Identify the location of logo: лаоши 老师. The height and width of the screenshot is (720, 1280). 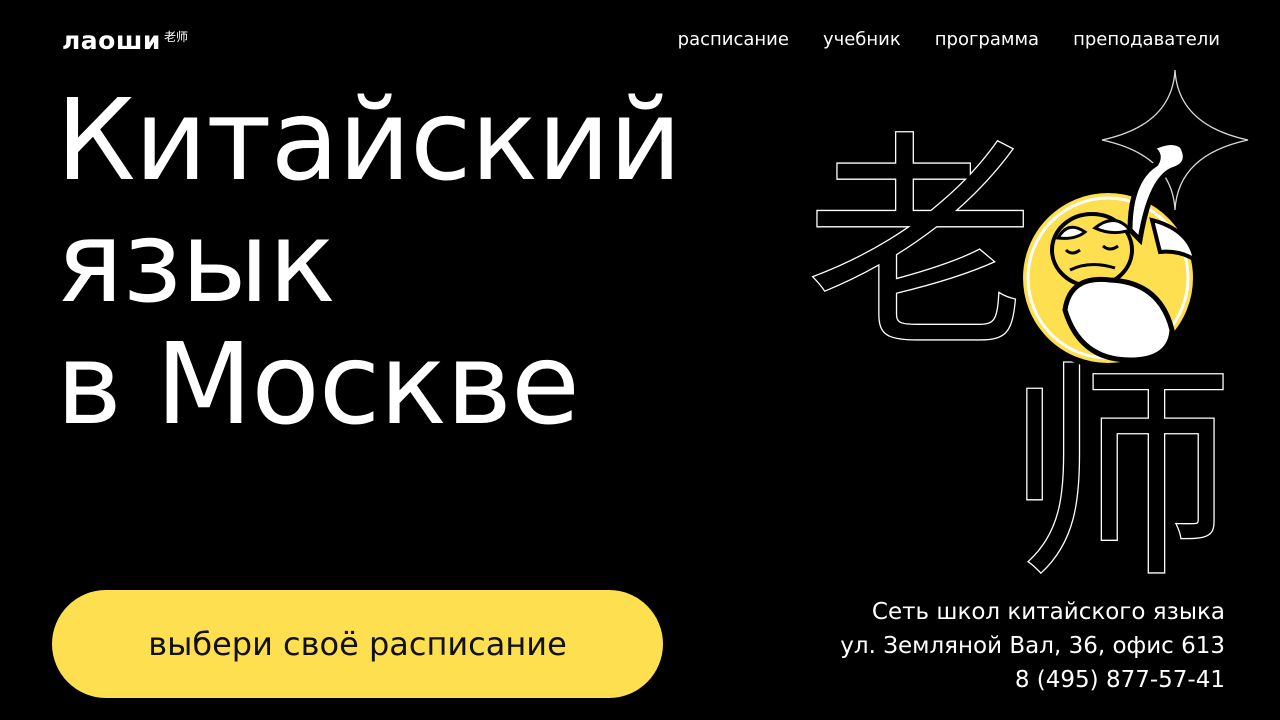
(125, 41).